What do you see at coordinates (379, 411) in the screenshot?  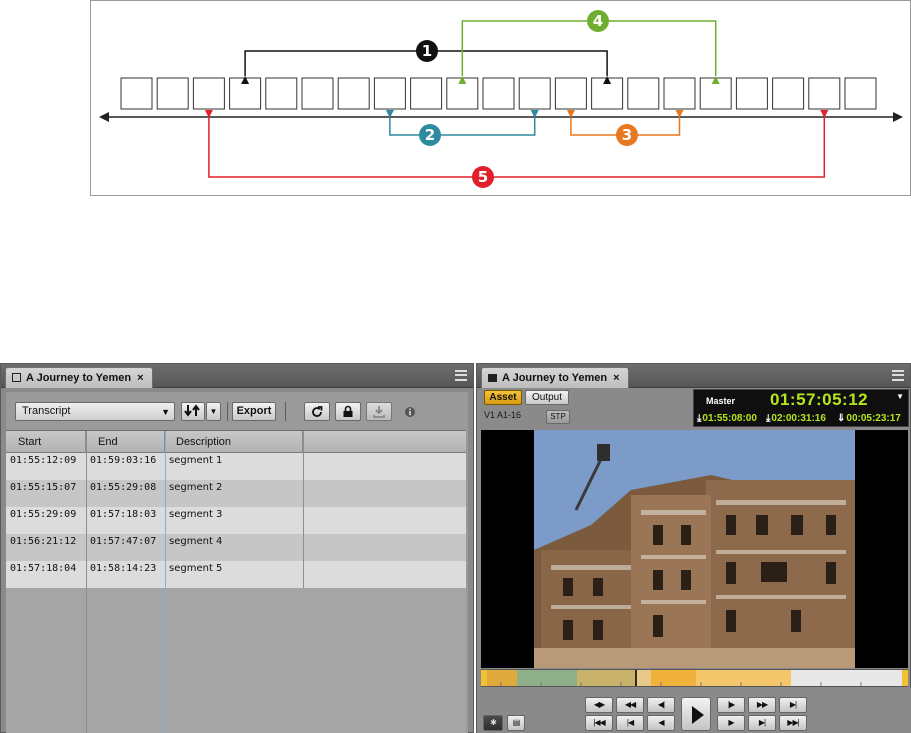 I see `import-button` at bounding box center [379, 411].